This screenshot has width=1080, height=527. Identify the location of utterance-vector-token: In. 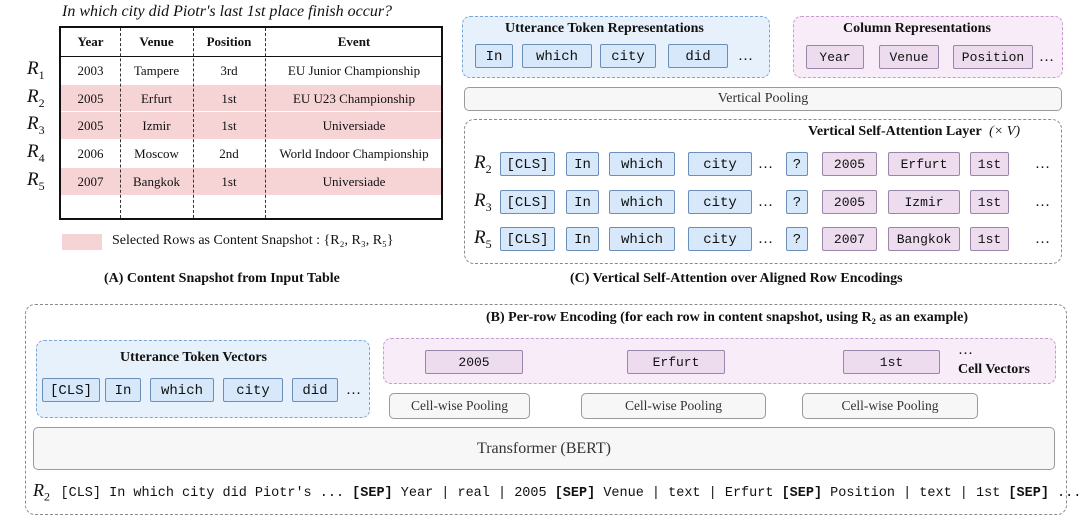
(123, 390).